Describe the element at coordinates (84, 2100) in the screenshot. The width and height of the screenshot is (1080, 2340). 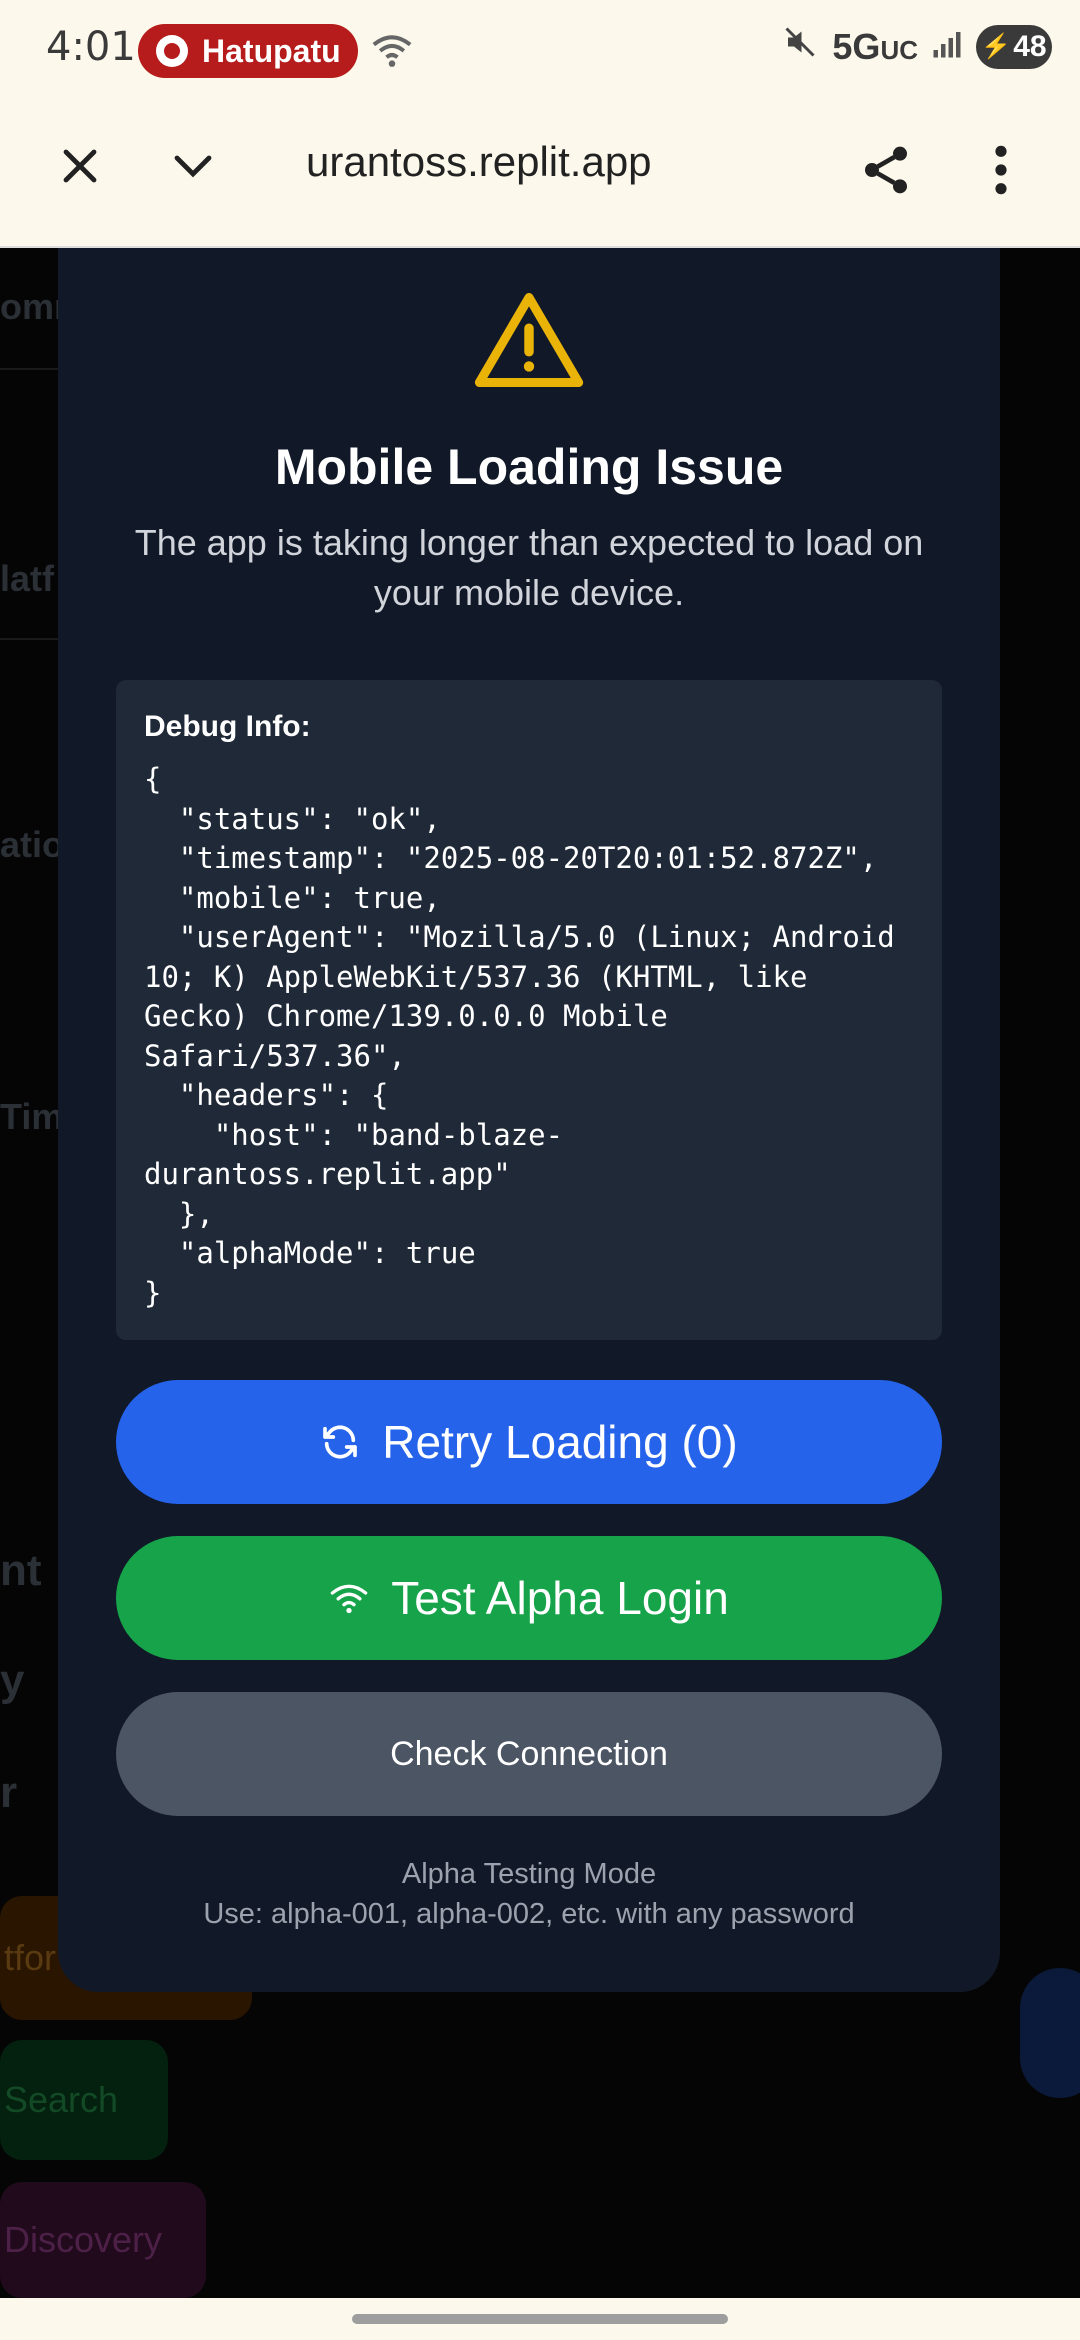
I see `background-pill: Search` at that location.